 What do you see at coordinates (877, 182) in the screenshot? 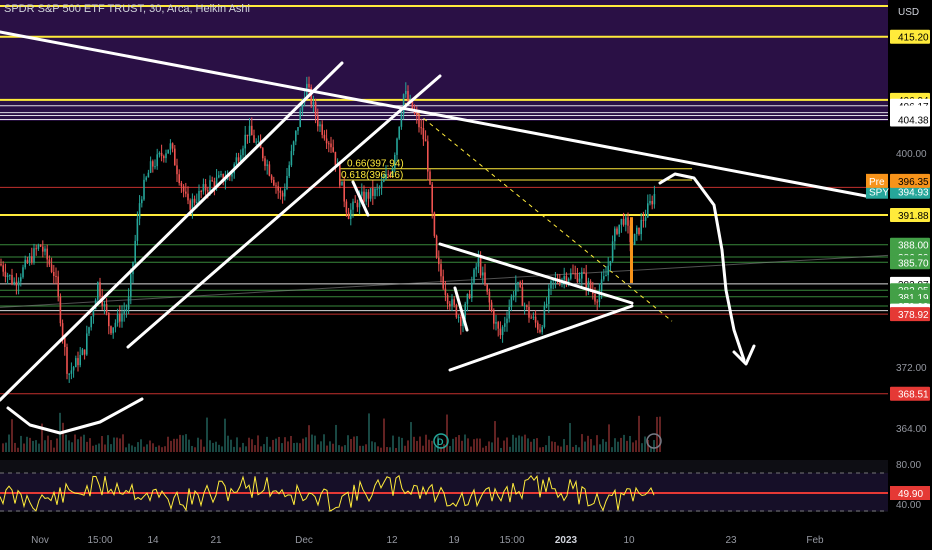
I see `premarket-symbol: Pre` at bounding box center [877, 182].